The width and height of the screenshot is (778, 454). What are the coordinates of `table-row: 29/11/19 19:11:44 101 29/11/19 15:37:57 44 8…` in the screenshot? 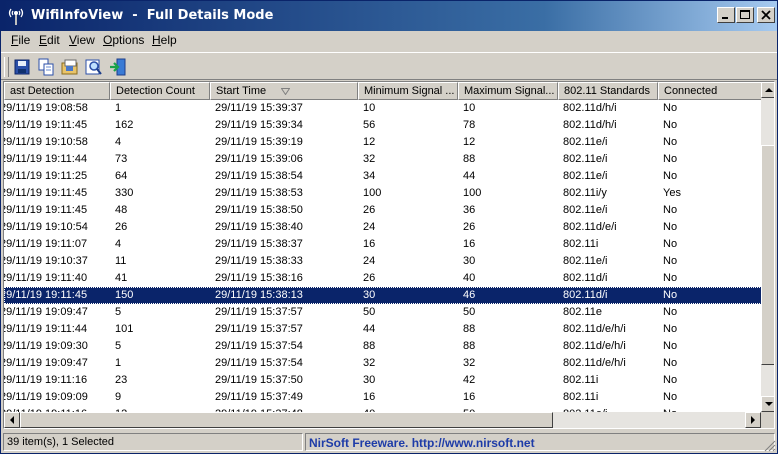 It's located at (384, 329).